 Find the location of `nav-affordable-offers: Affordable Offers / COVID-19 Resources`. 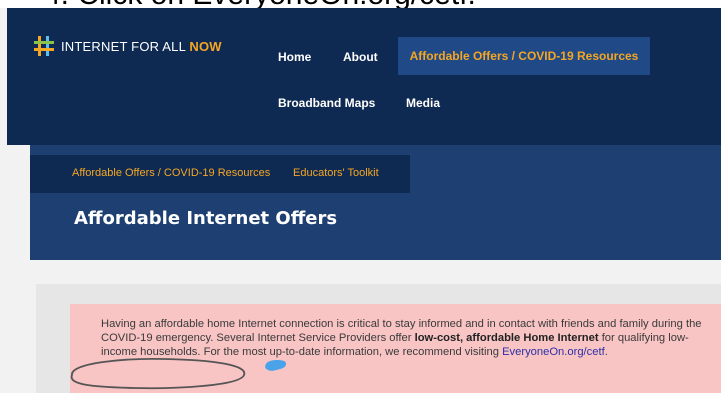

nav-affordable-offers: Affordable Offers / COVID-19 Resources is located at coordinates (524, 56).